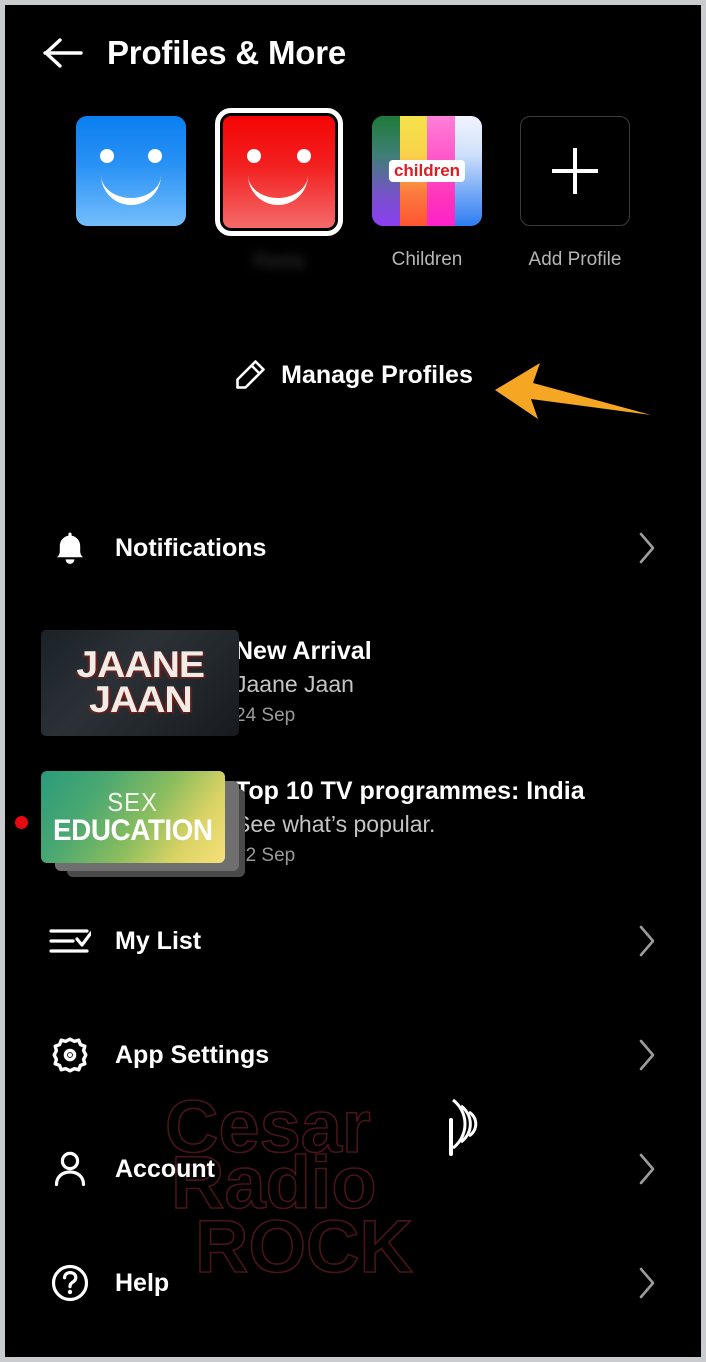 The height and width of the screenshot is (1362, 706). I want to click on app-settings-chevron, so click(647, 1055).